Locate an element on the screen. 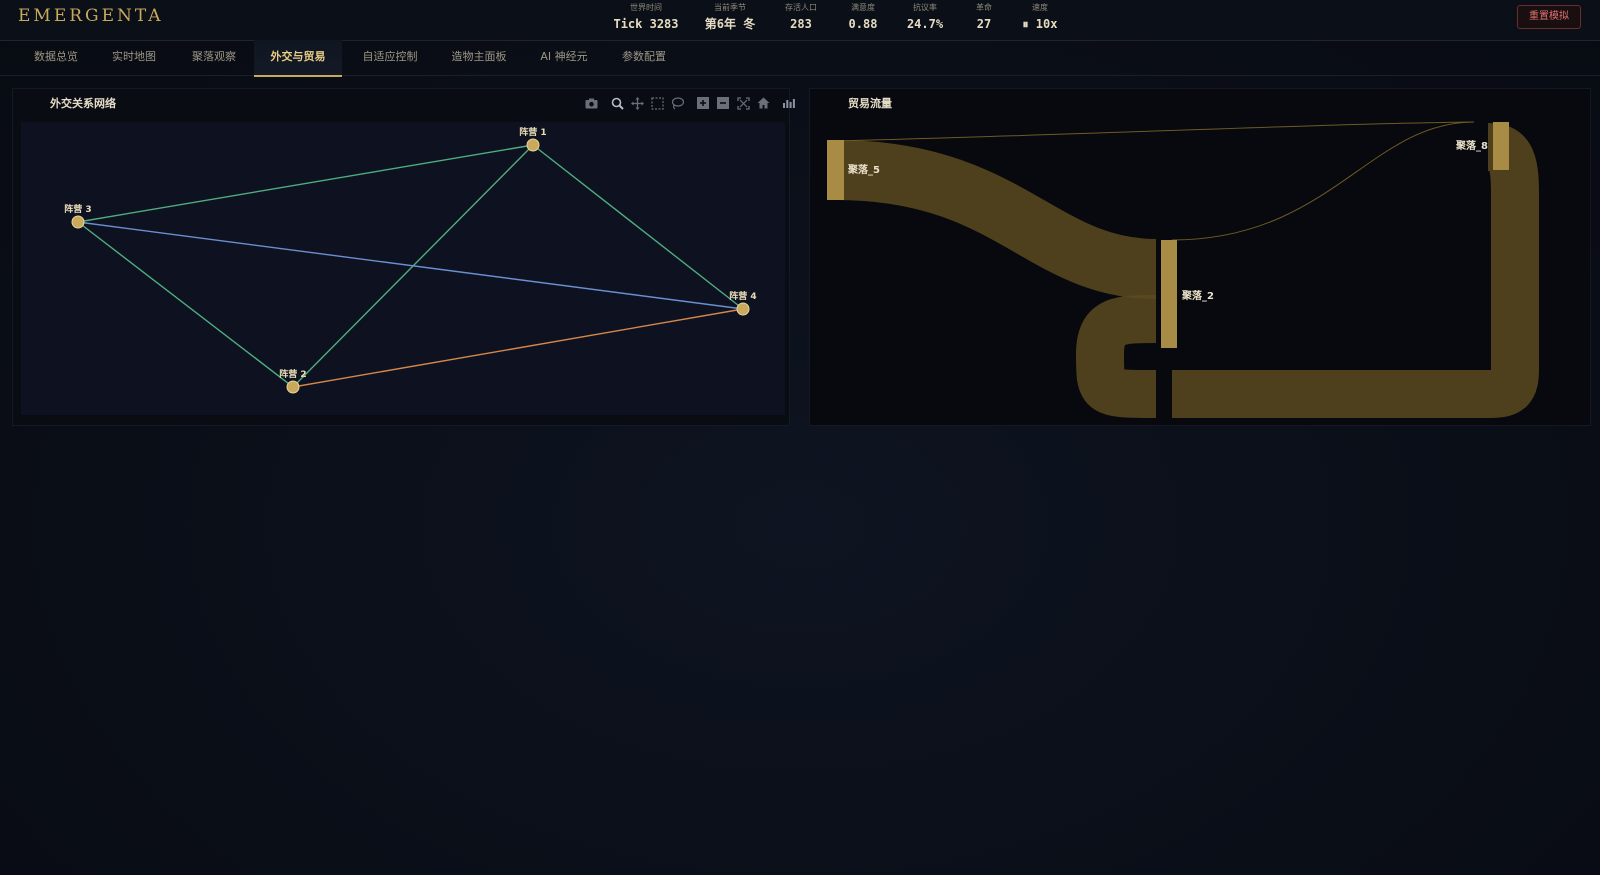 The image size is (1600, 875). plot-toolbar is located at coordinates (690, 103).